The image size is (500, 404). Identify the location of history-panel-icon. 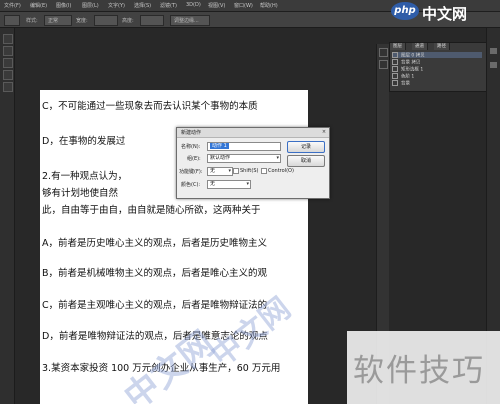
(383, 52).